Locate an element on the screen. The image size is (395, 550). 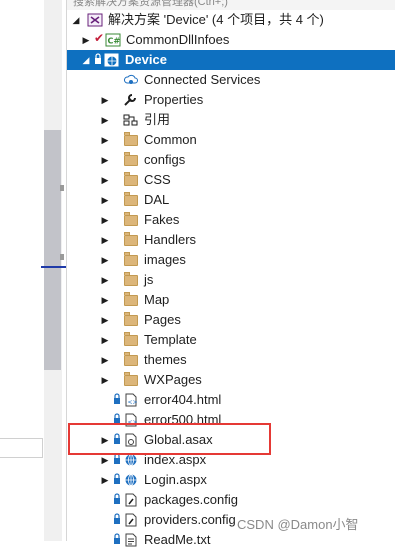
scroll-marker is located at coordinates (62, 257).